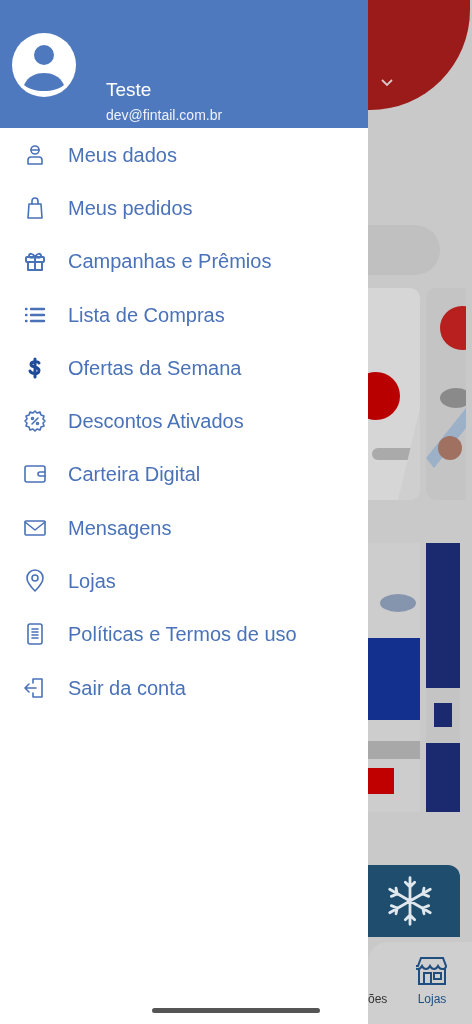 Image resolution: width=472 pixels, height=1024 pixels. What do you see at coordinates (184, 581) in the screenshot?
I see `menu-item: Lojas` at bounding box center [184, 581].